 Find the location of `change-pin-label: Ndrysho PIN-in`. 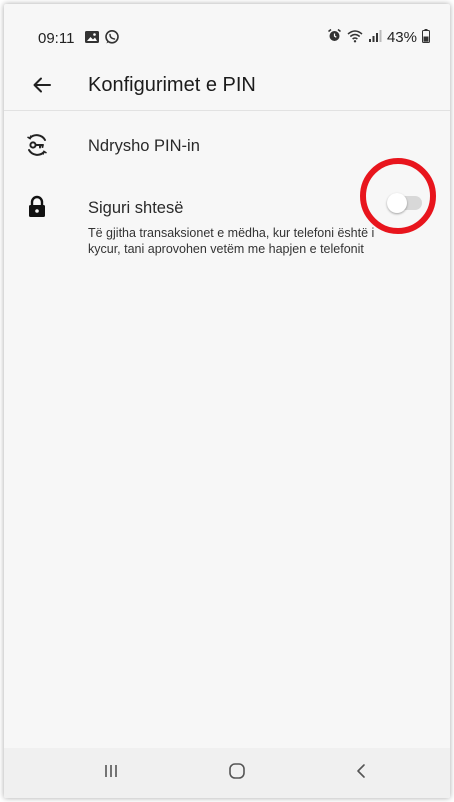

change-pin-label: Ndrysho PIN-in is located at coordinates (144, 146).